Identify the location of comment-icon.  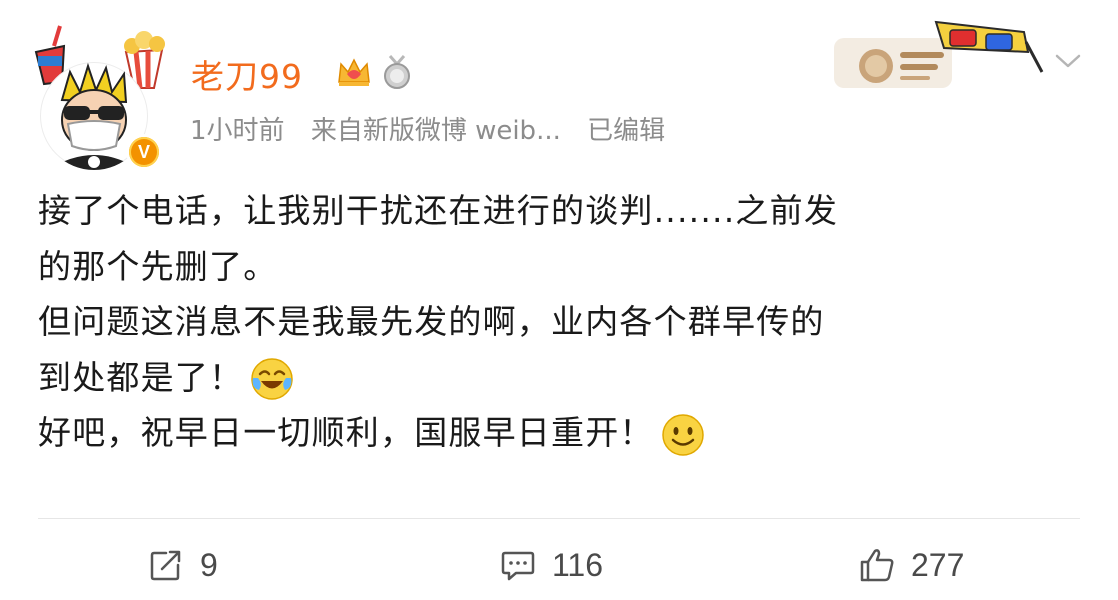
(518, 566).